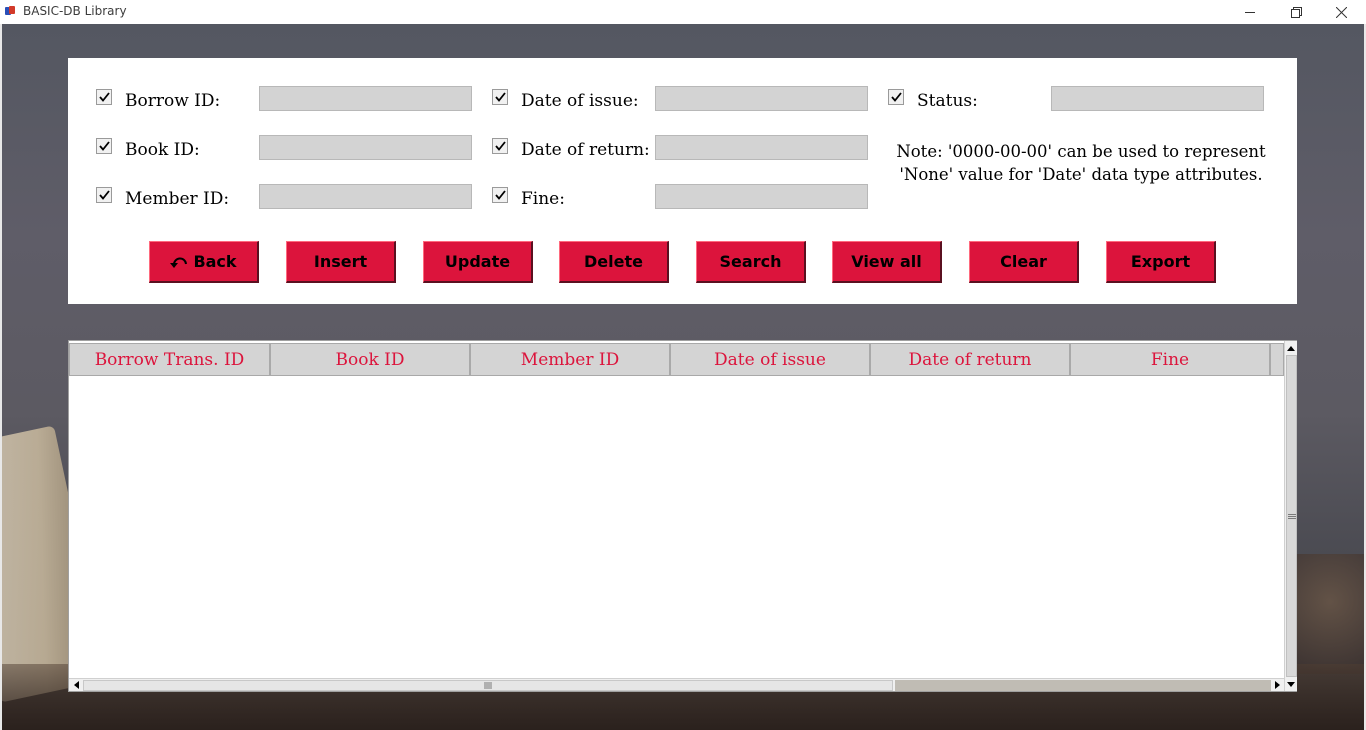 The width and height of the screenshot is (1366, 730). I want to click on insert-button-label: Insert, so click(340, 261).